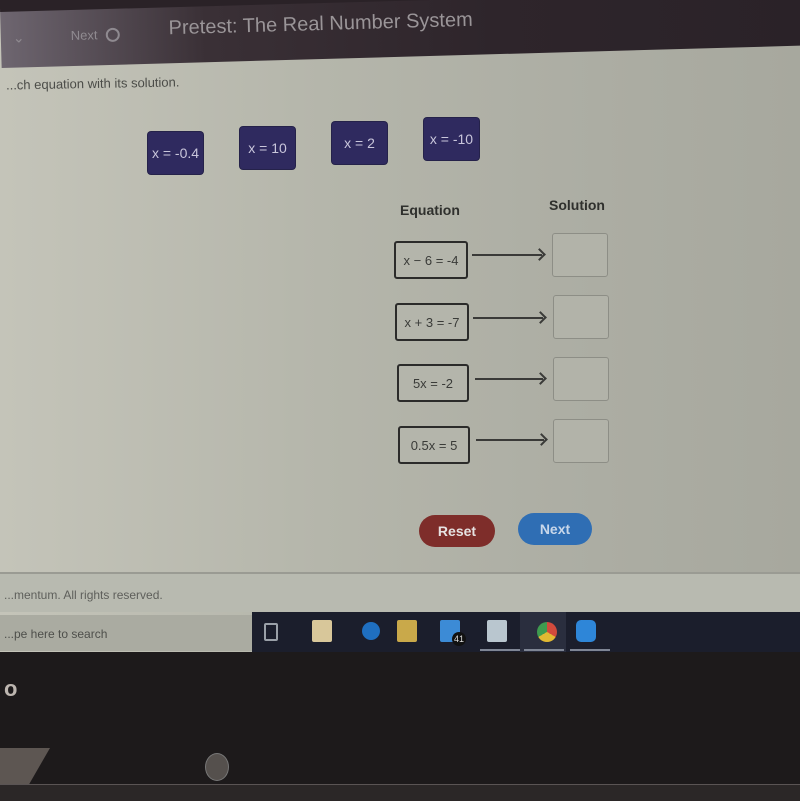 The image size is (800, 801). I want to click on file-explorer-icon, so click(407, 631).